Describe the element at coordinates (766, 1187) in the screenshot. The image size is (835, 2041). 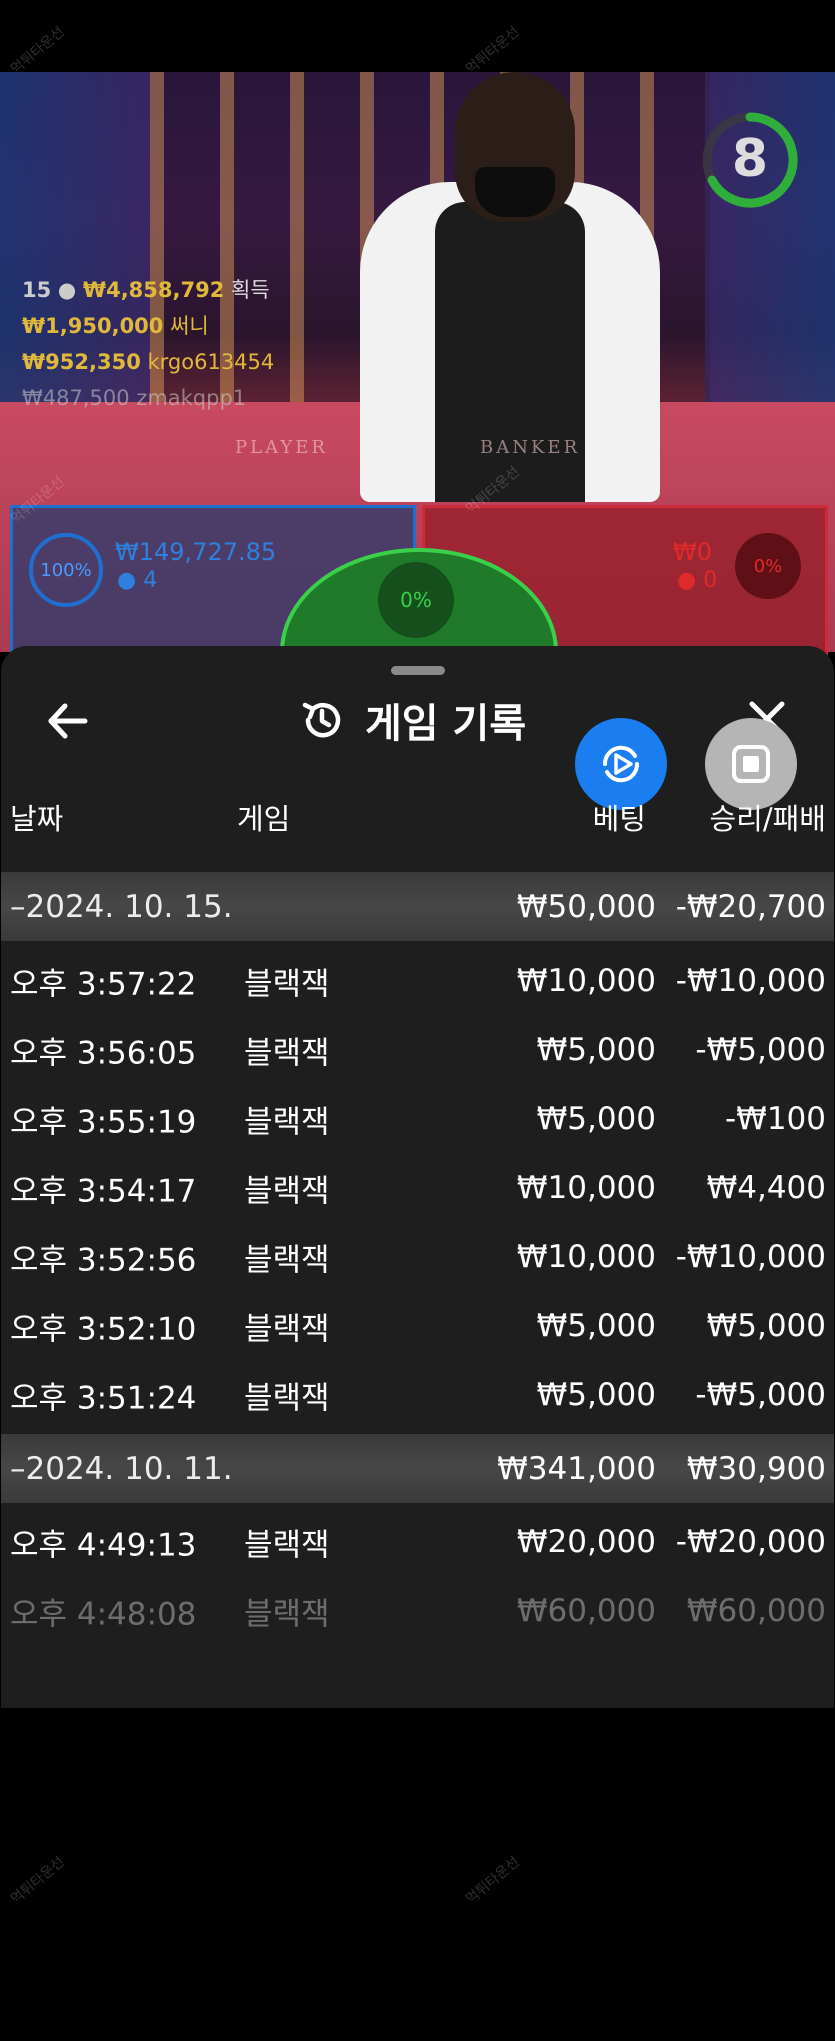
I see `row-result: ₩4,400` at that location.